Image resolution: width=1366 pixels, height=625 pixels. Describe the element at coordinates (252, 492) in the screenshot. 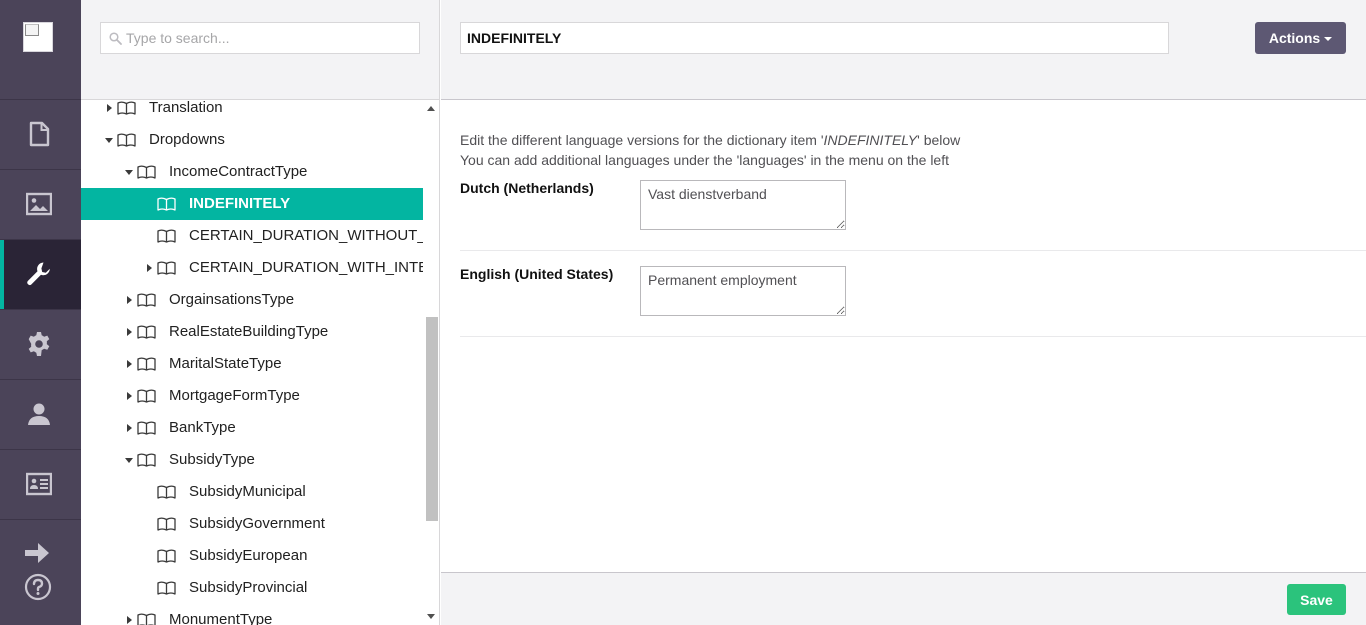

I see `tree-item: SubsidyMunicipal` at that location.